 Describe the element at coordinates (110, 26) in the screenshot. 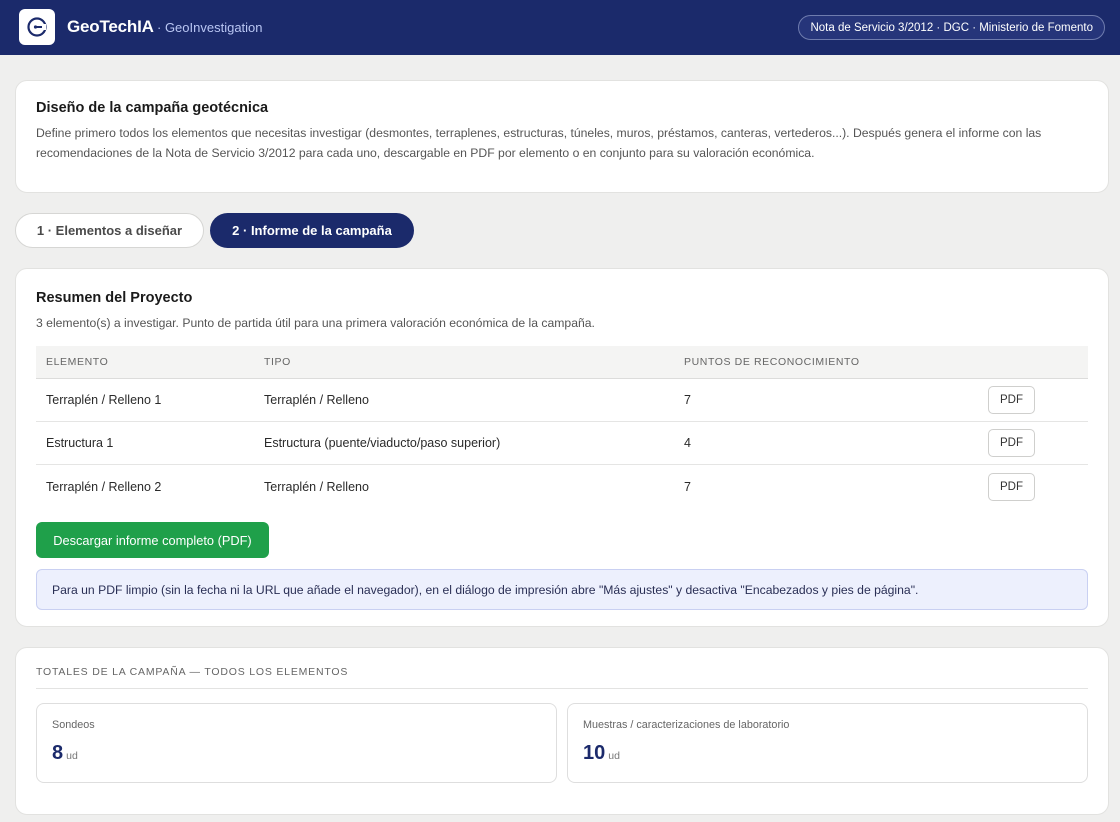

I see `brand-name: GeoTechIA` at that location.